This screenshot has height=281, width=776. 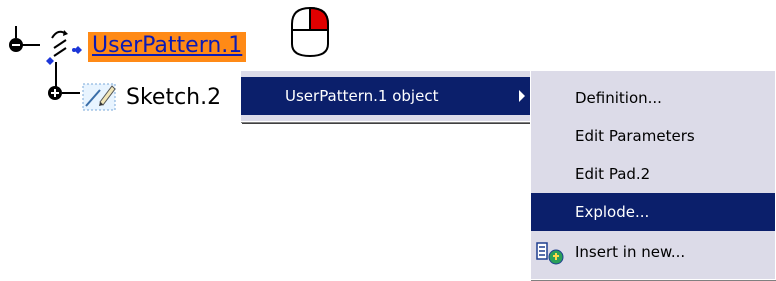 What do you see at coordinates (173, 98) in the screenshot?
I see `tree-node-sketch: Sketch.2` at bounding box center [173, 98].